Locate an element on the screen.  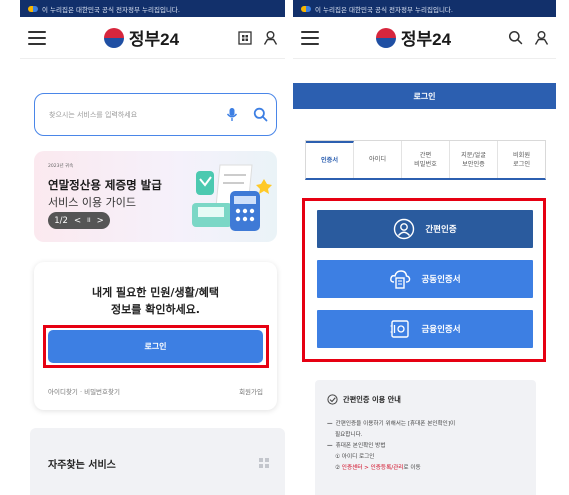
login-tabs: 인증서 아이디 간편 비밀번호 지문/얼굴 보안인증 비회원 로그인 is located at coordinates (425, 160).